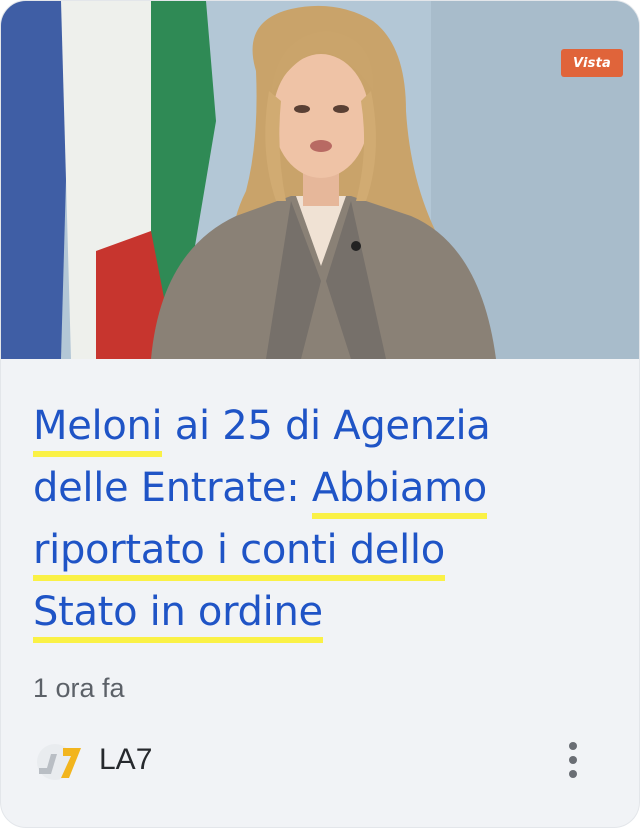  What do you see at coordinates (178, 616) in the screenshot?
I see `highlight-stato: Stato in ordine` at bounding box center [178, 616].